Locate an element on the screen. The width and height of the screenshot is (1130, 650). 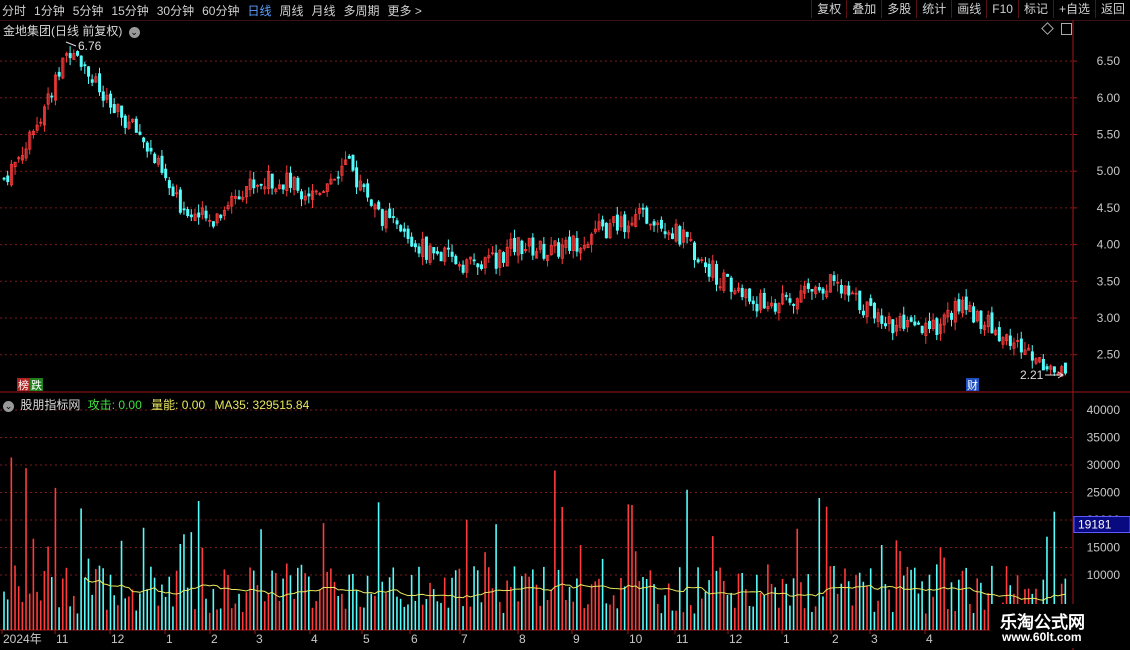
price-tick-3: 5.00 is located at coordinates (1109, 171).